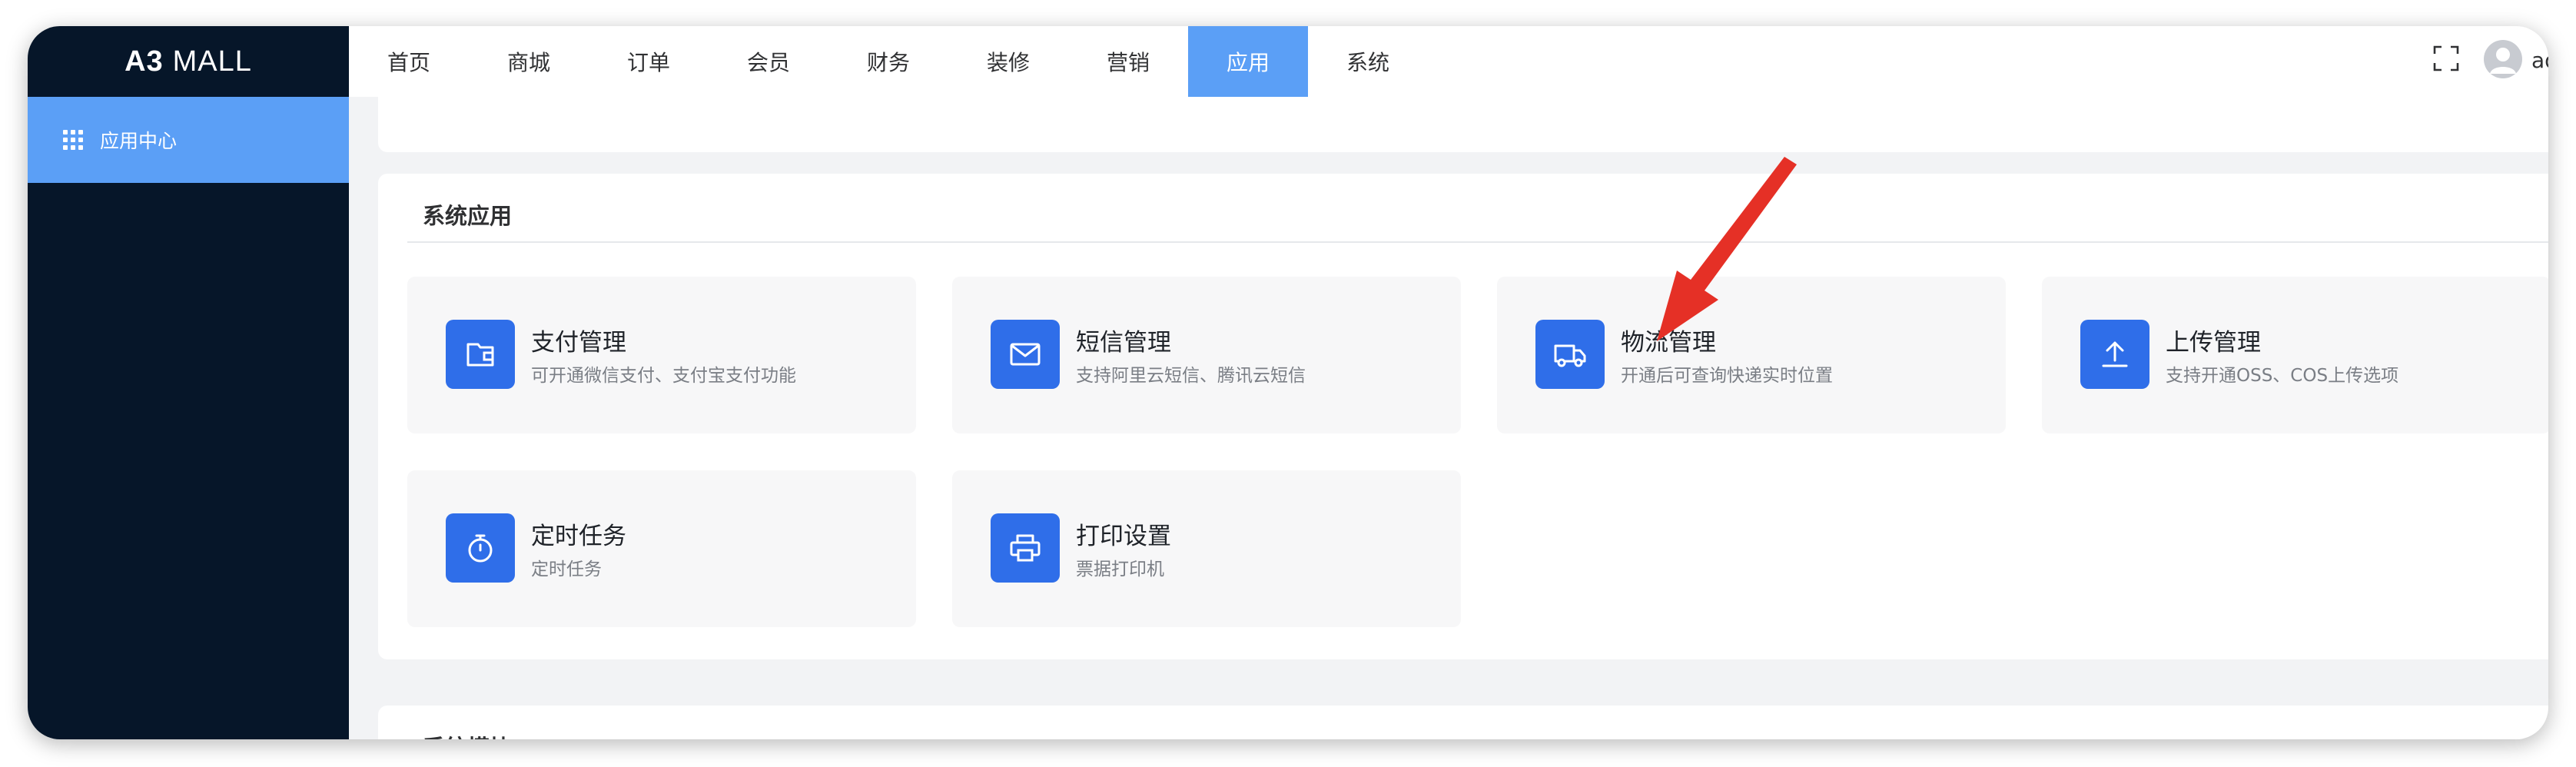 The image size is (2576, 767). Describe the element at coordinates (529, 62) in the screenshot. I see `nav-mall: 商城` at that location.